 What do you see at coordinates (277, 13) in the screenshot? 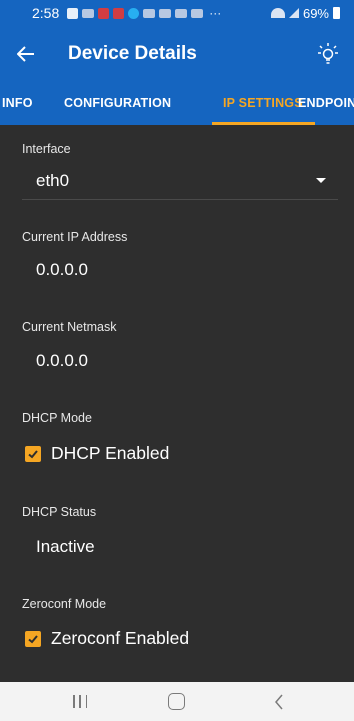
I see `wifi-icon` at bounding box center [277, 13].